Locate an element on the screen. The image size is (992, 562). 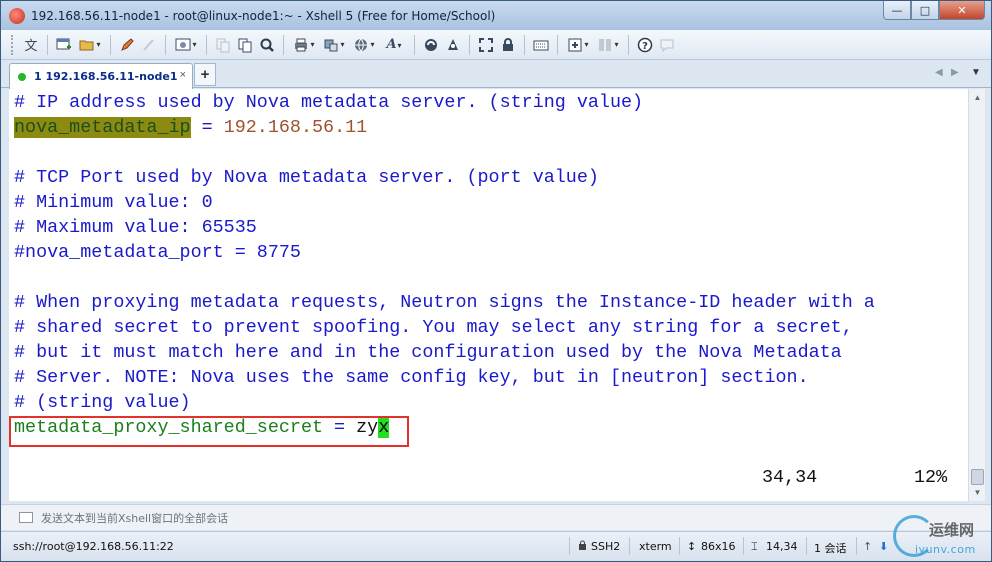
connection-string: ssh://root@192.168.56.11:22 is located at coordinates (93, 546).